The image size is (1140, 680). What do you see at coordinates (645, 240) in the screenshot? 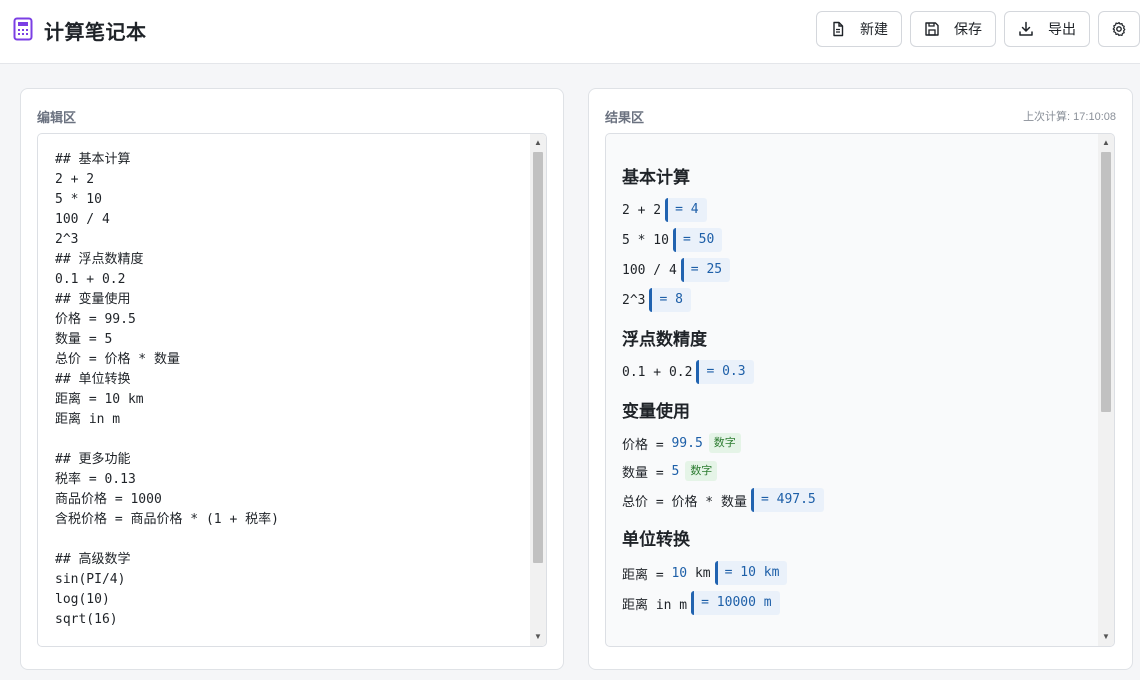
I see `result-expression: 5 * 10` at bounding box center [645, 240].